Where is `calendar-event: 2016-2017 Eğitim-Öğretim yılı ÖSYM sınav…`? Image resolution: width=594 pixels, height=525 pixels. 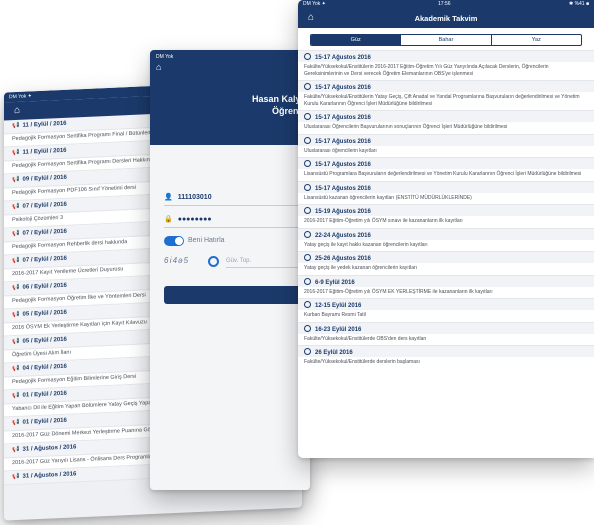
calendar-event: 2016-2017 Eğitim-Öğretim yılı ÖSYM sınav… is located at coordinates (383, 221).